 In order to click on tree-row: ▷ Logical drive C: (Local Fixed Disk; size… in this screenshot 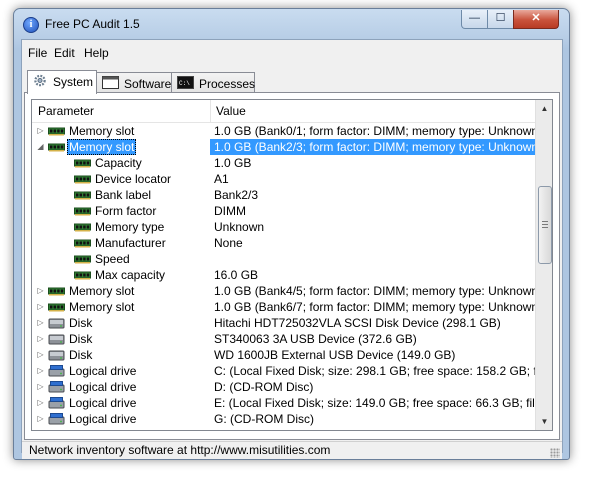, I will do `click(285, 371)`.